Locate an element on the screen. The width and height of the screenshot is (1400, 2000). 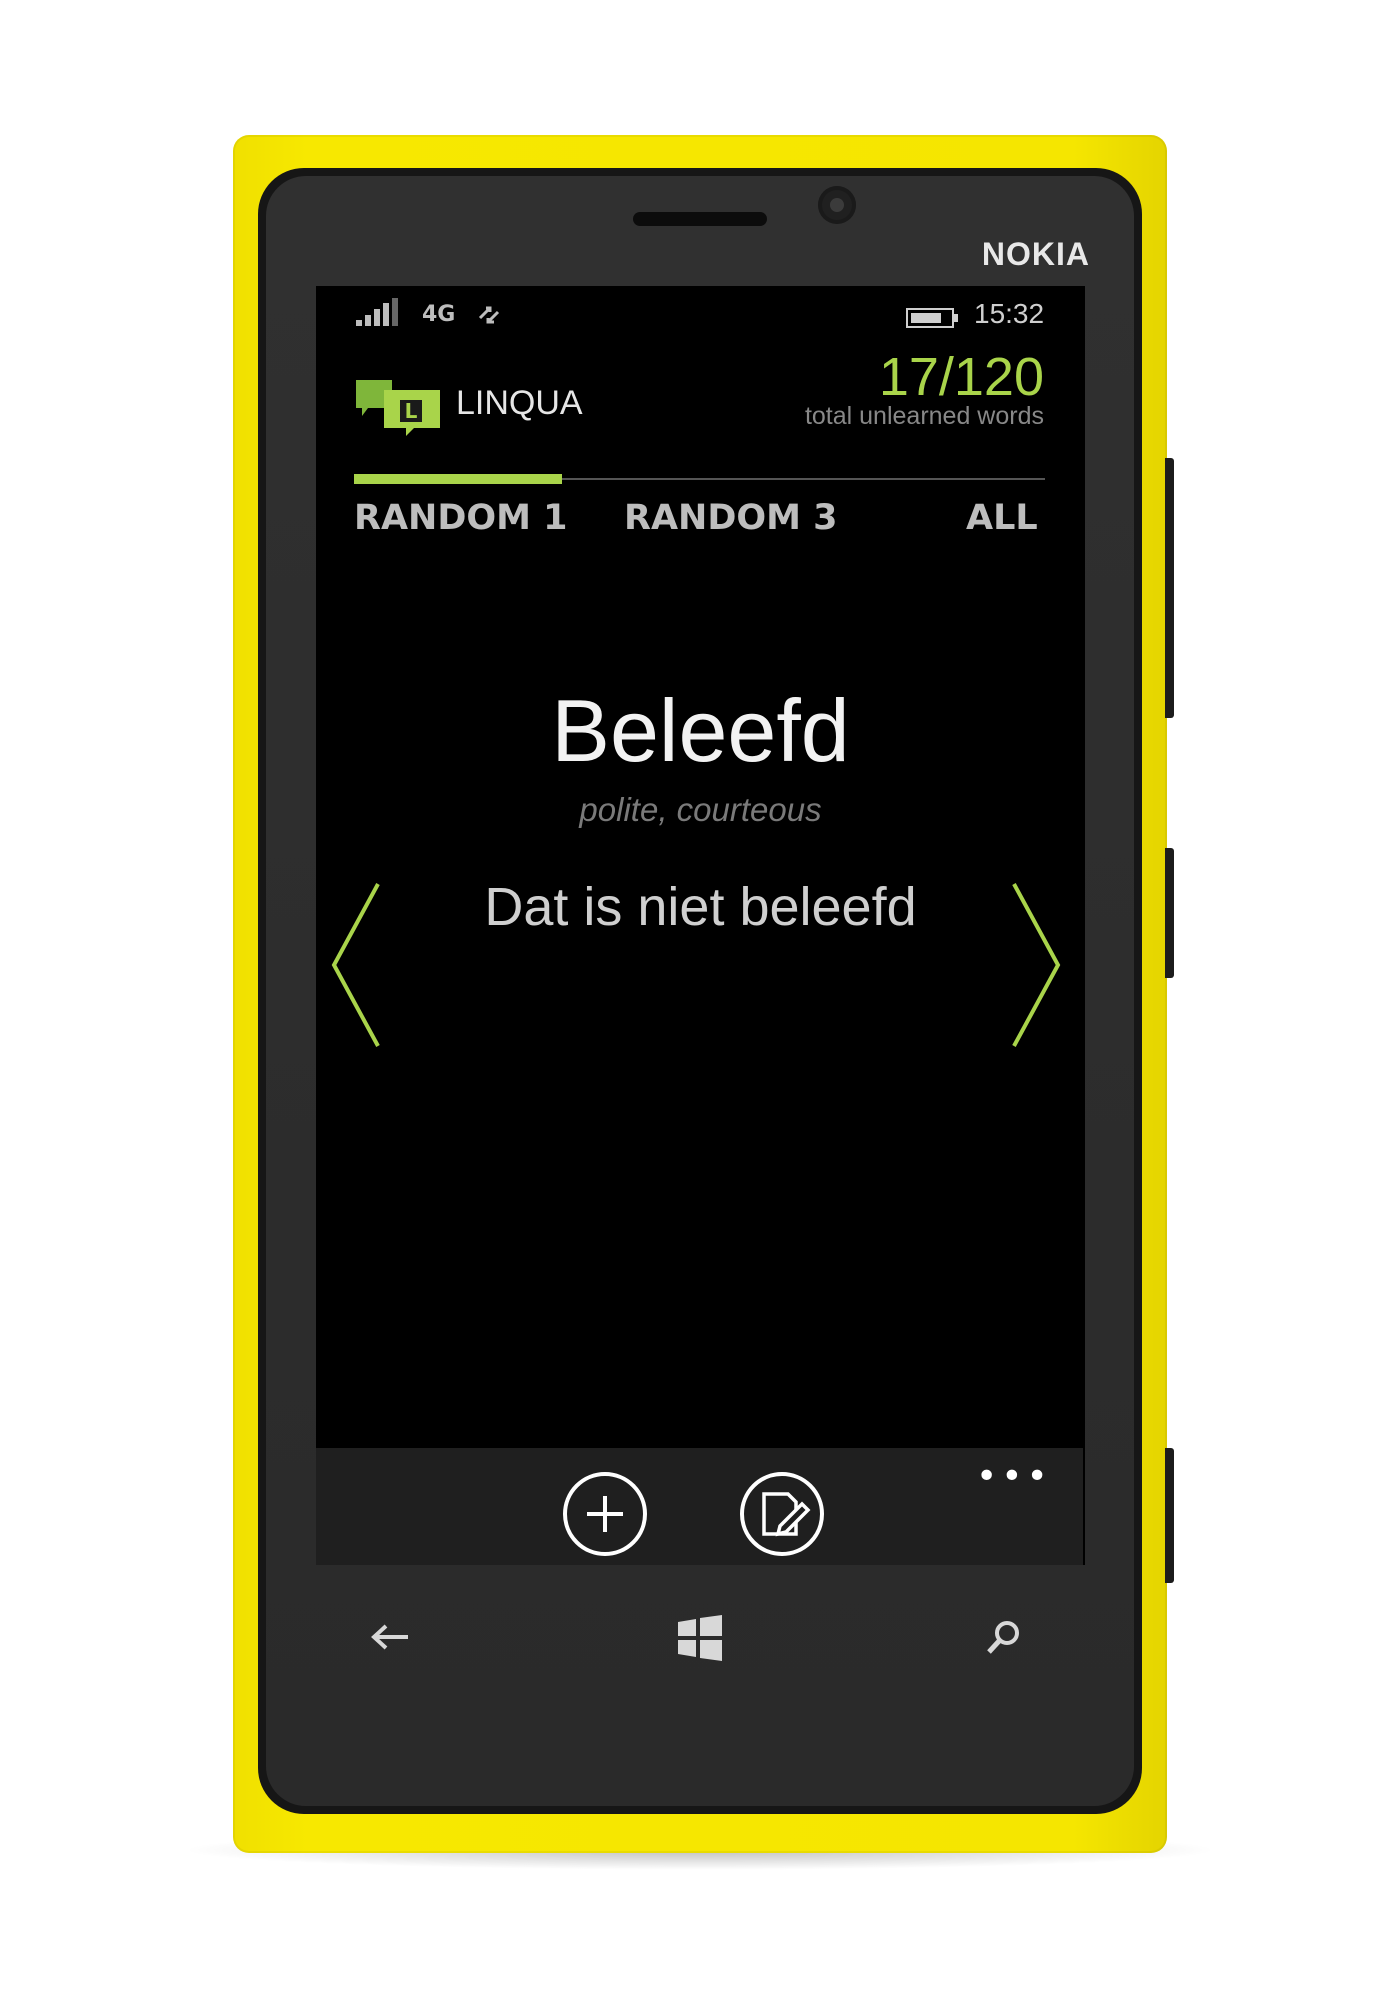
signal-strength-icon is located at coordinates (377, 312).